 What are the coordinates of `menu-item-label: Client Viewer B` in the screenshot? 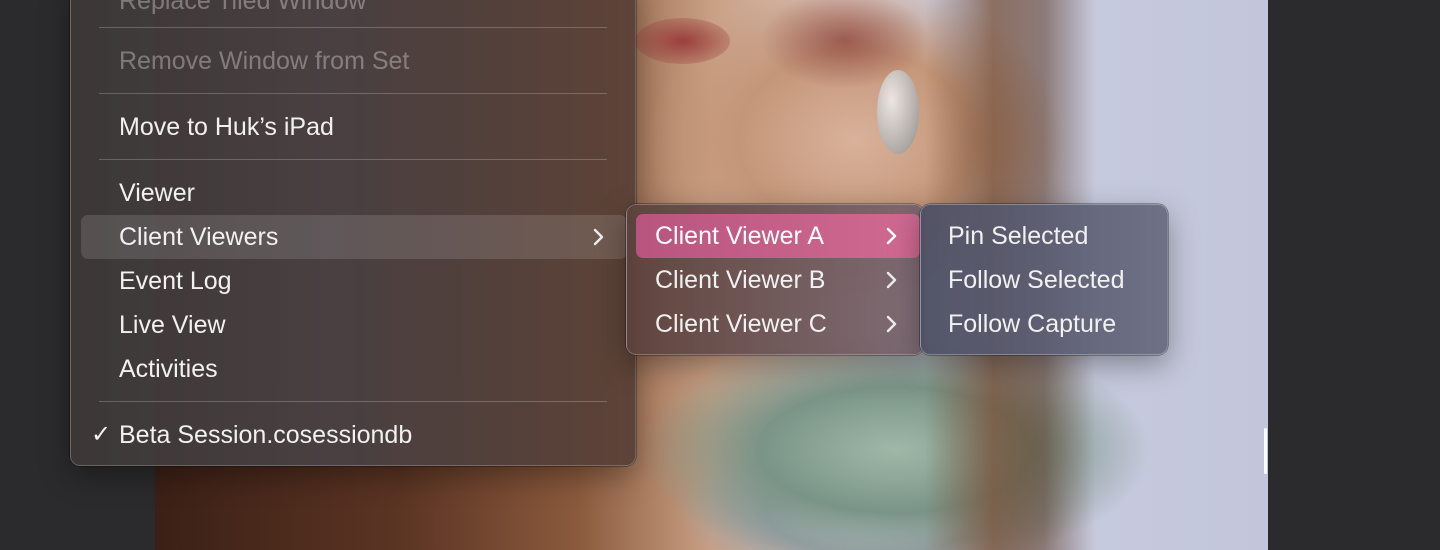 It's located at (740, 280).